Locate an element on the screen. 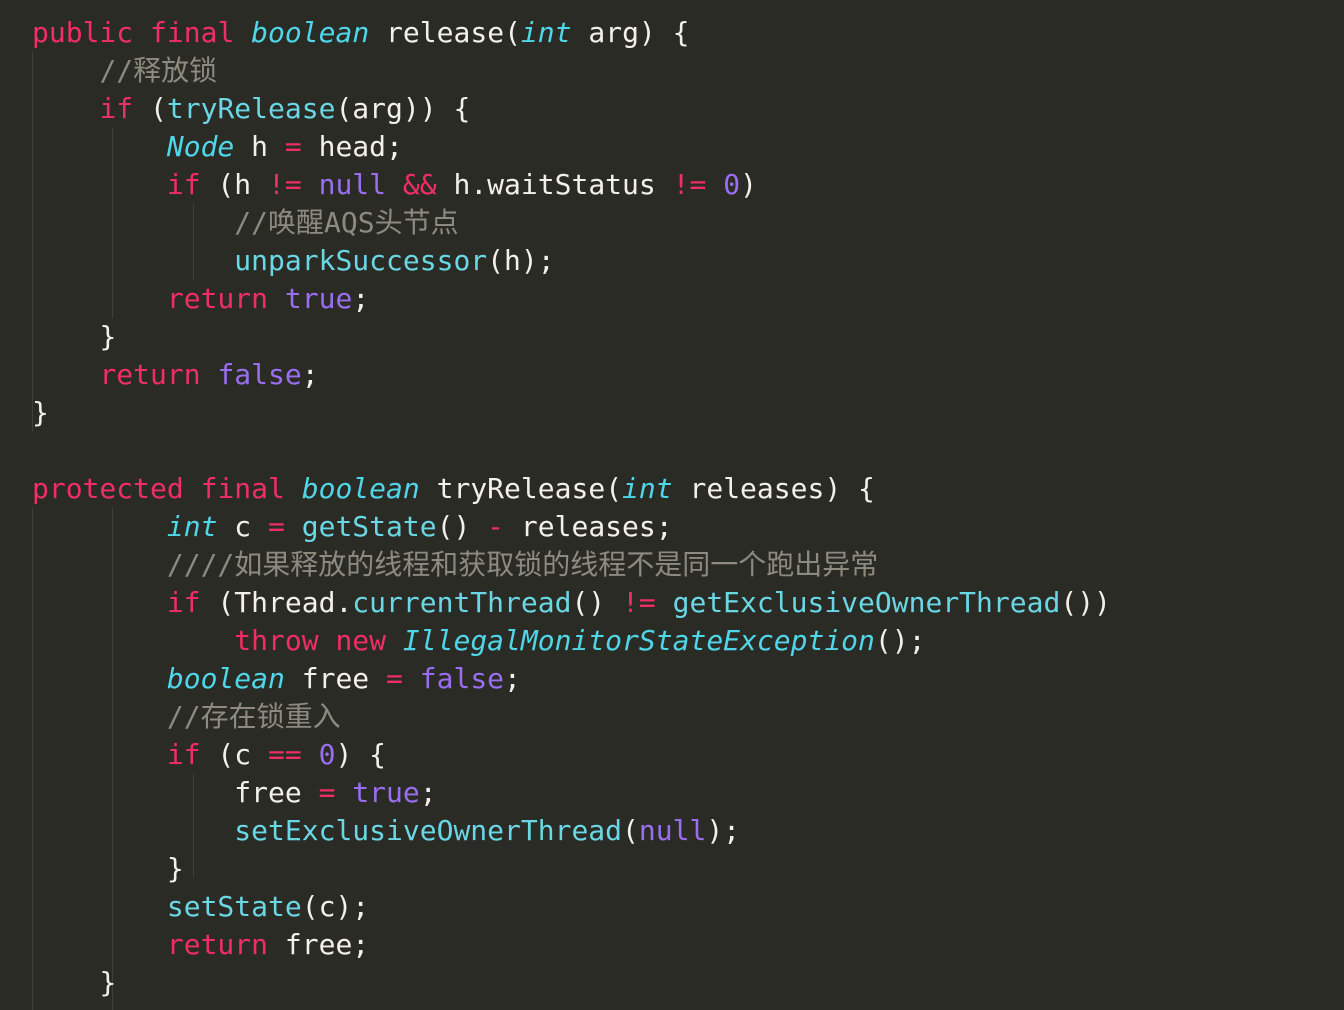 This screenshot has width=1344, height=1010. code-line: return free; is located at coordinates (672, 945).